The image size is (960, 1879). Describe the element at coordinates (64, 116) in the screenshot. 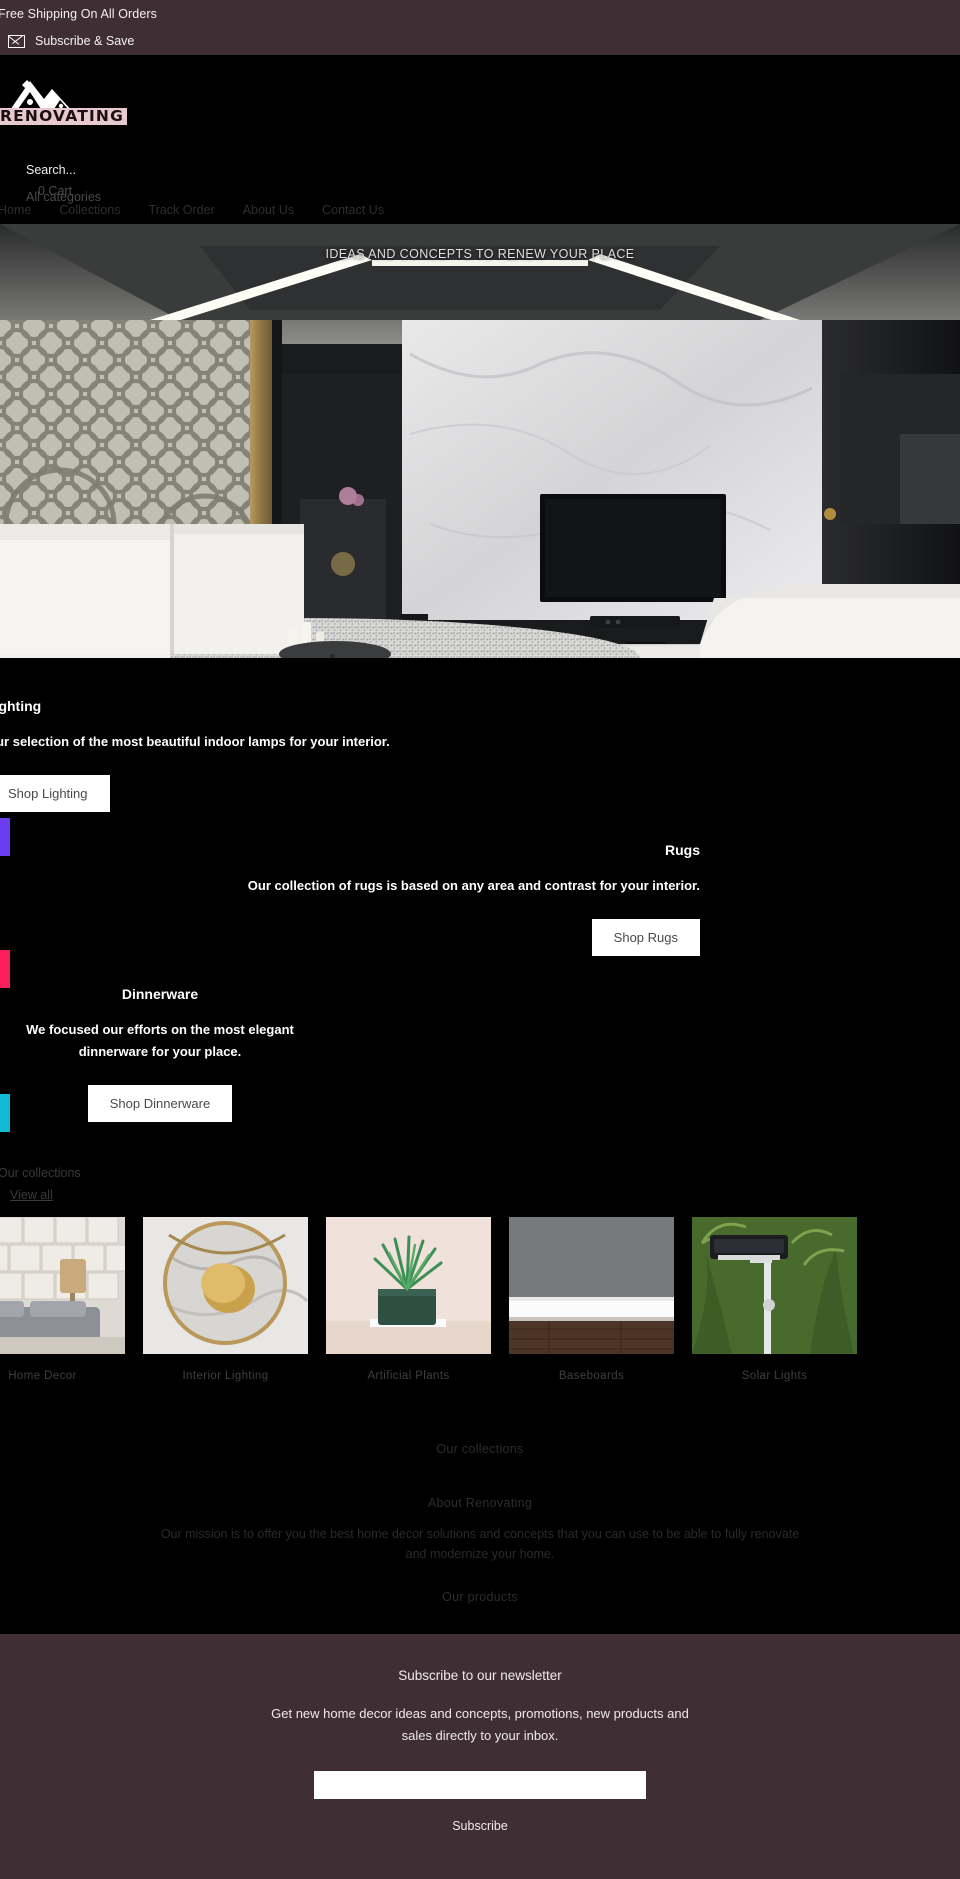

I see `logo-wordmark: RENOVATING` at that location.